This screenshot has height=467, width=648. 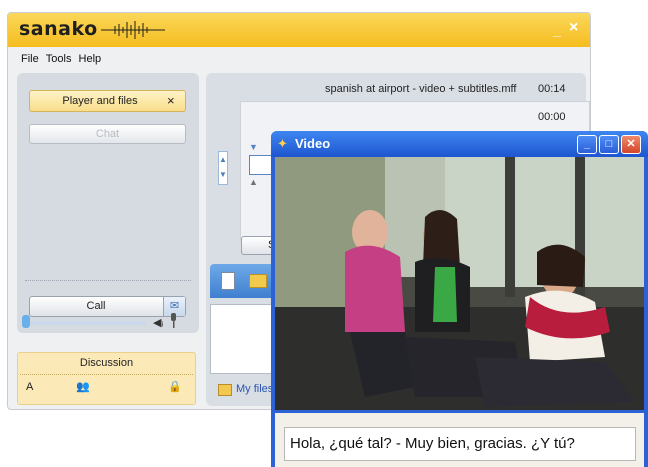 What do you see at coordinates (59, 59) in the screenshot?
I see `menu-tools: Tools` at bounding box center [59, 59].